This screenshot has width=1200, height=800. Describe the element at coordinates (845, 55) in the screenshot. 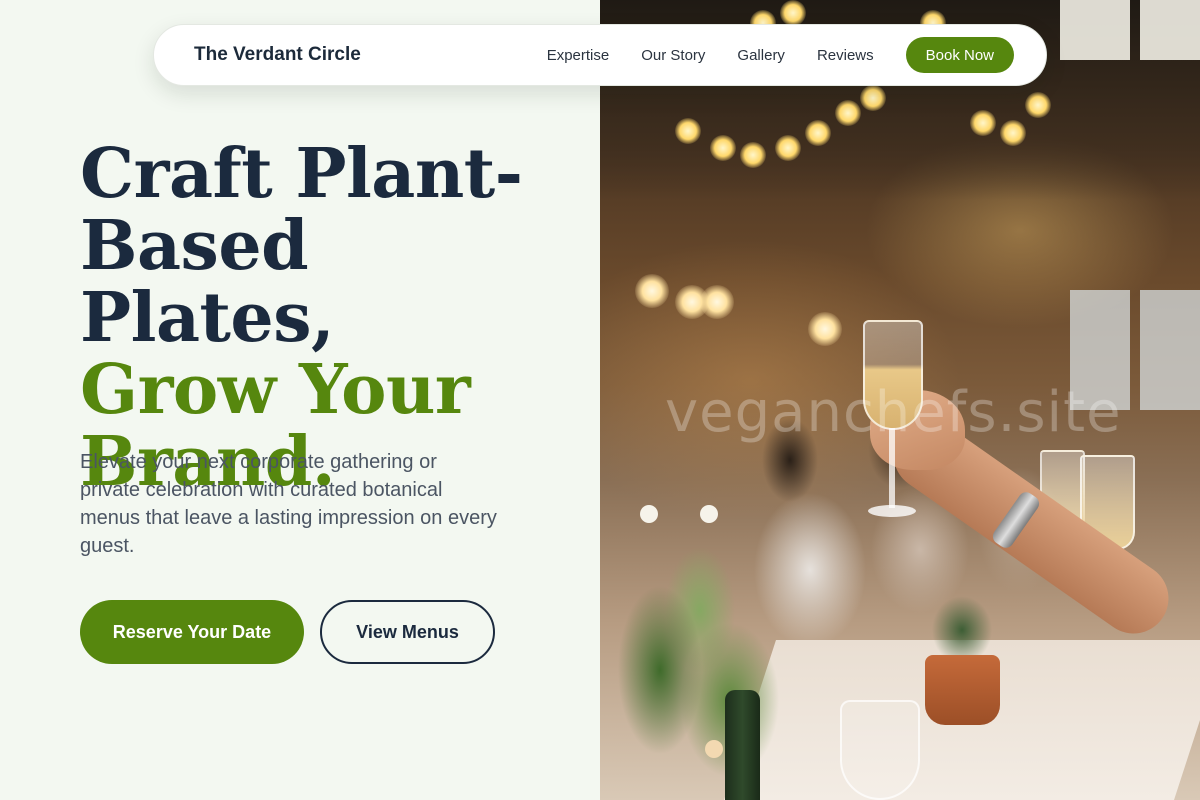

I see `nav-link-reviews: Reviews` at that location.